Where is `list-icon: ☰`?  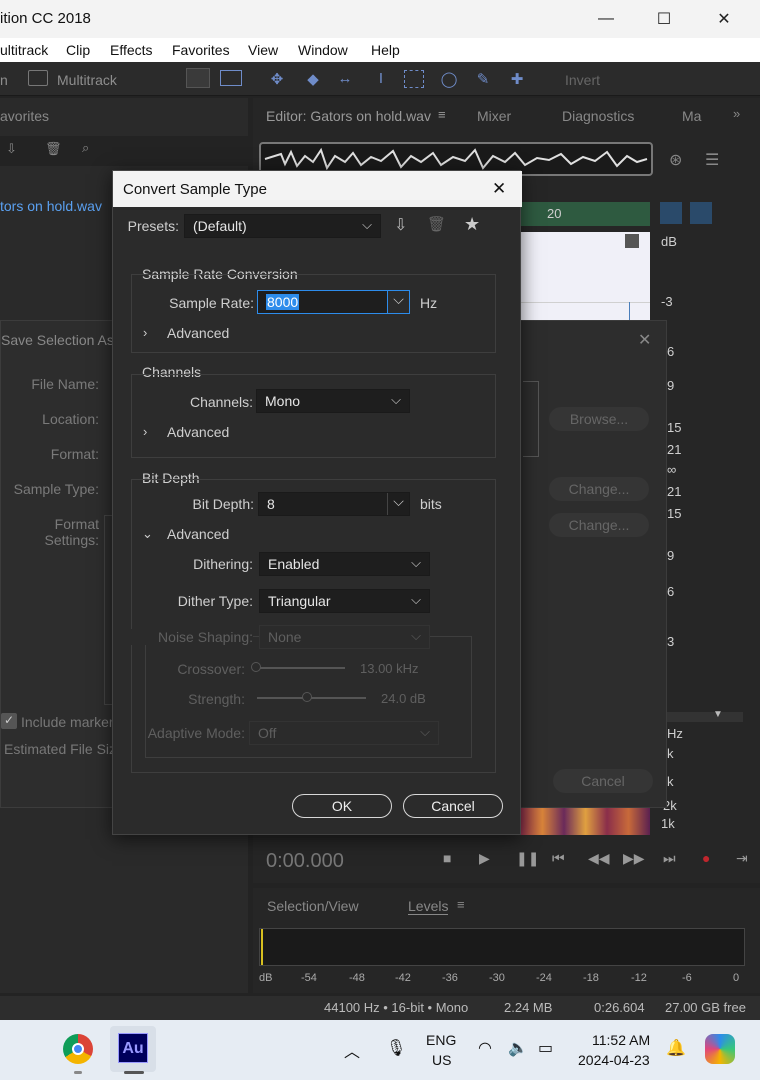 list-icon: ☰ is located at coordinates (712, 160).